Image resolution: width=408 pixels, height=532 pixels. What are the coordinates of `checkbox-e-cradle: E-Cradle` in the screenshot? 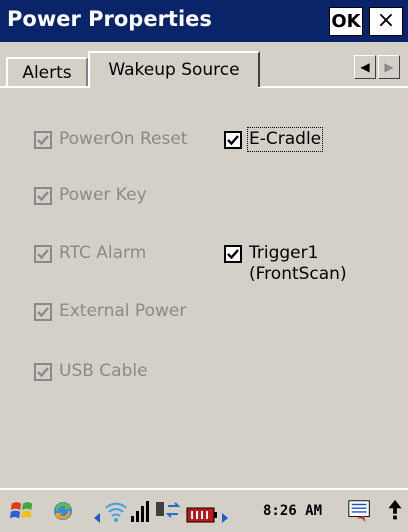 It's located at (274, 139).